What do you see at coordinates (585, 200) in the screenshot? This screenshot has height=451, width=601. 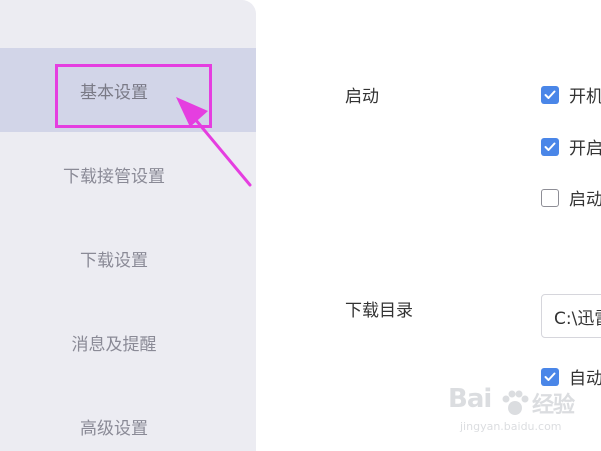 I see `startup-option-3-label: 启动` at bounding box center [585, 200].